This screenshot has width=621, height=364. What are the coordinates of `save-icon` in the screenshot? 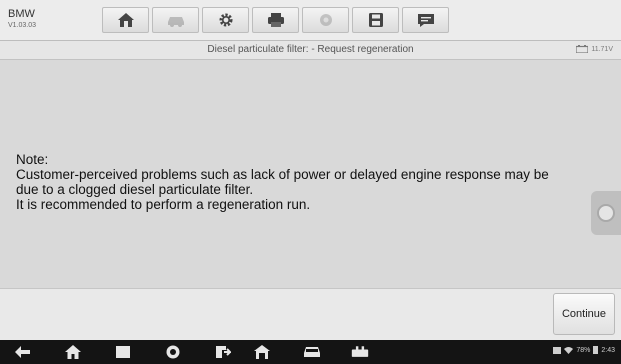 It's located at (375, 20).